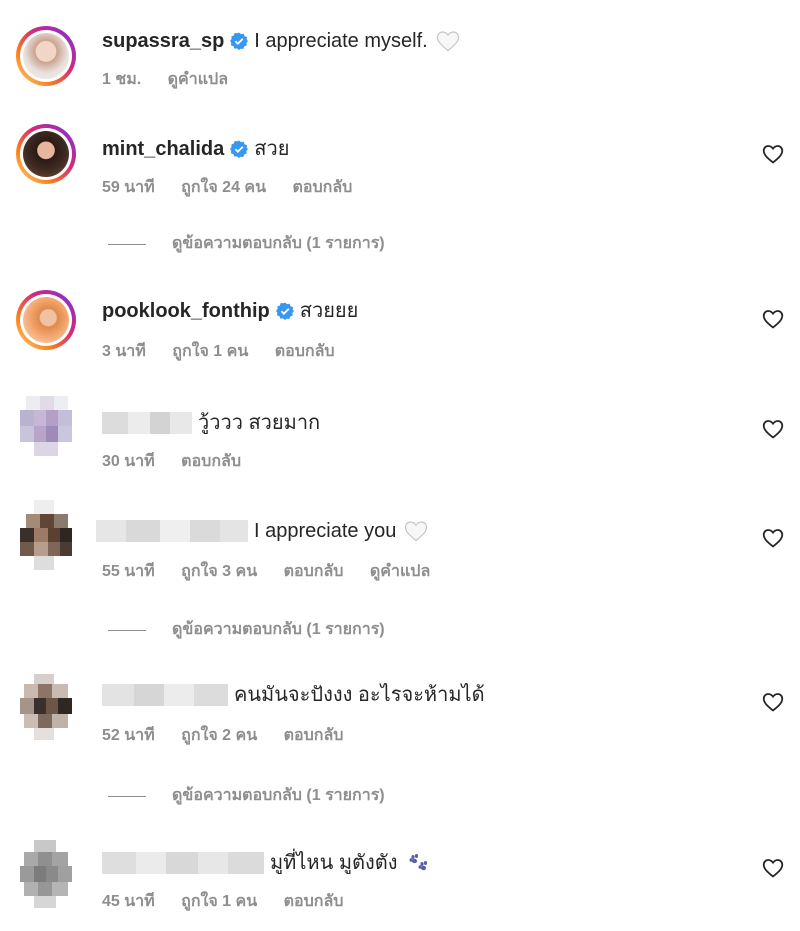 The width and height of the screenshot is (800, 931). I want to click on likes-count: ถูกใจ 2 คน, so click(219, 735).